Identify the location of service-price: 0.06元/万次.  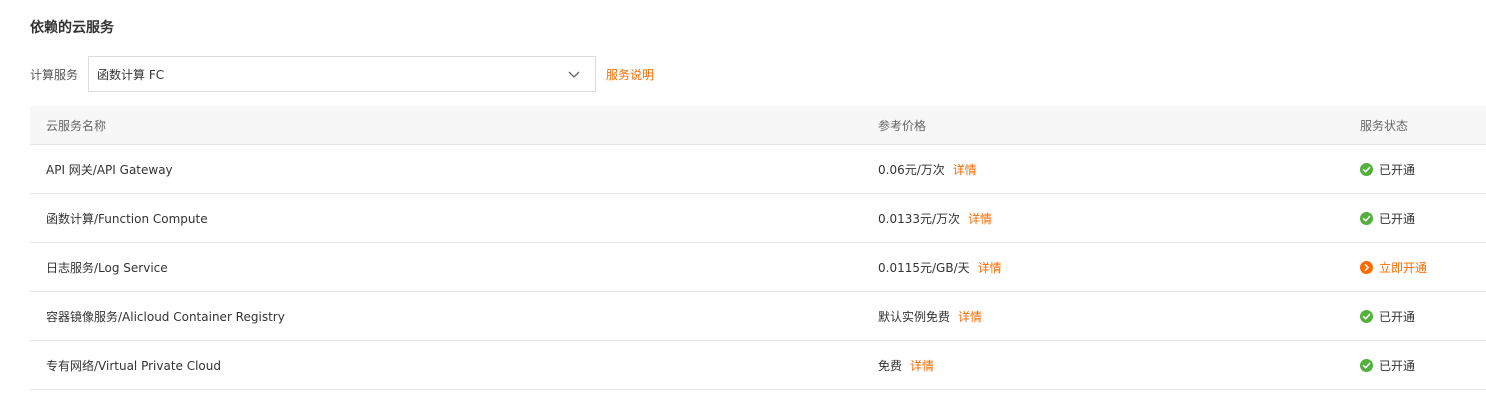
(911, 169).